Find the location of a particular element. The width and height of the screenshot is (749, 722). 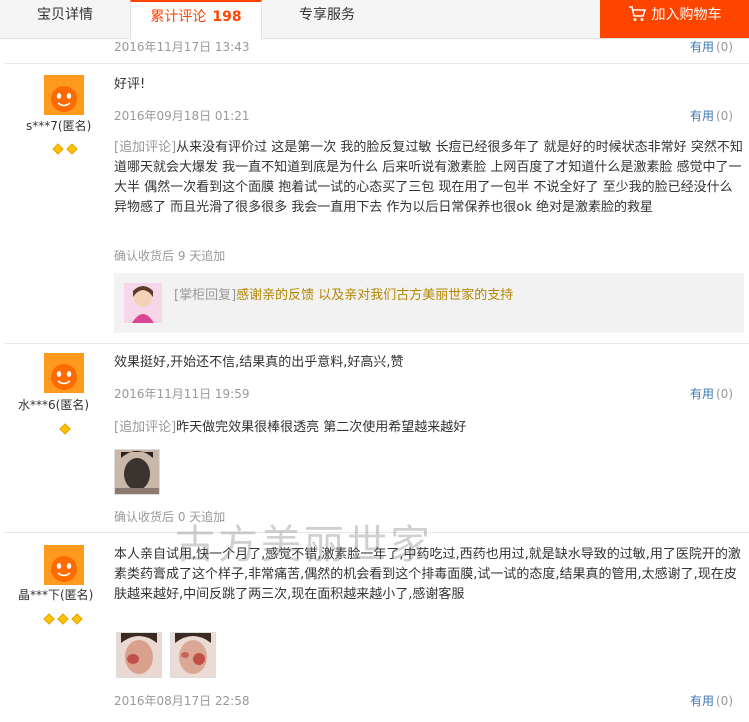

seller-avatar-icon is located at coordinates (143, 303).